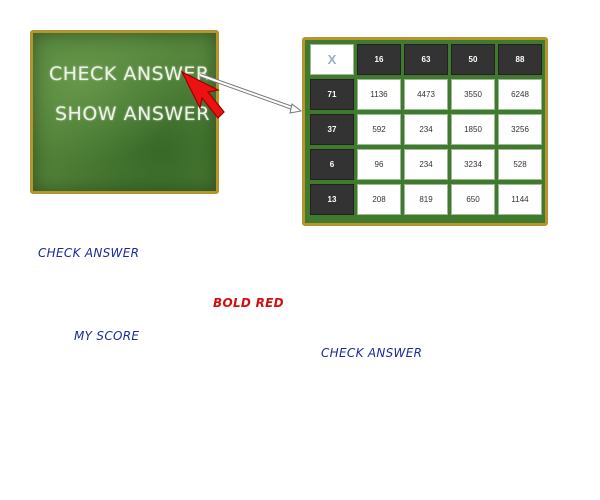 Image resolution: width=600 pixels, height=500 pixels. Describe the element at coordinates (473, 199) in the screenshot. I see `answer-cell: 650` at that location.